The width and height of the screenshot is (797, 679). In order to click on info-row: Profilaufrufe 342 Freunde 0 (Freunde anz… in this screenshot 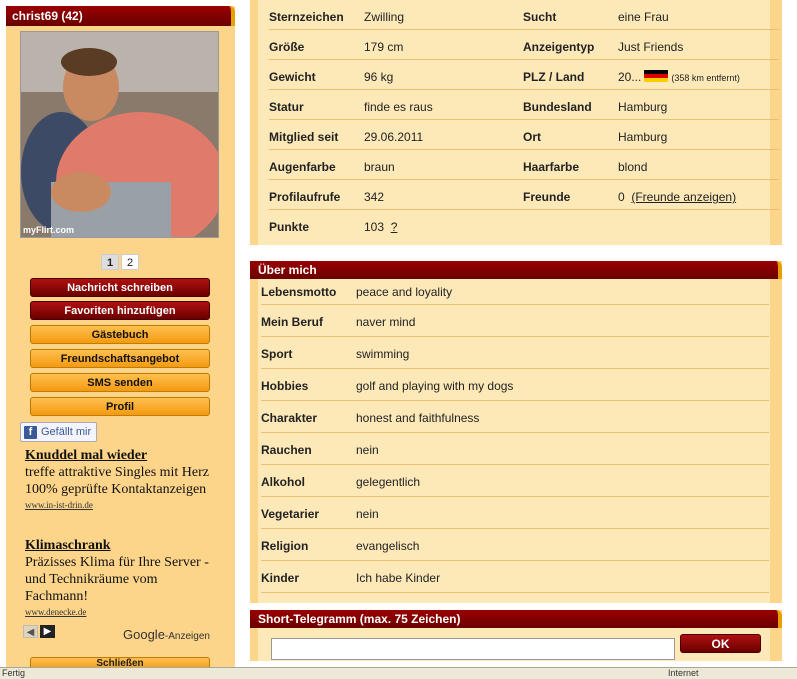, I will do `click(524, 195)`.